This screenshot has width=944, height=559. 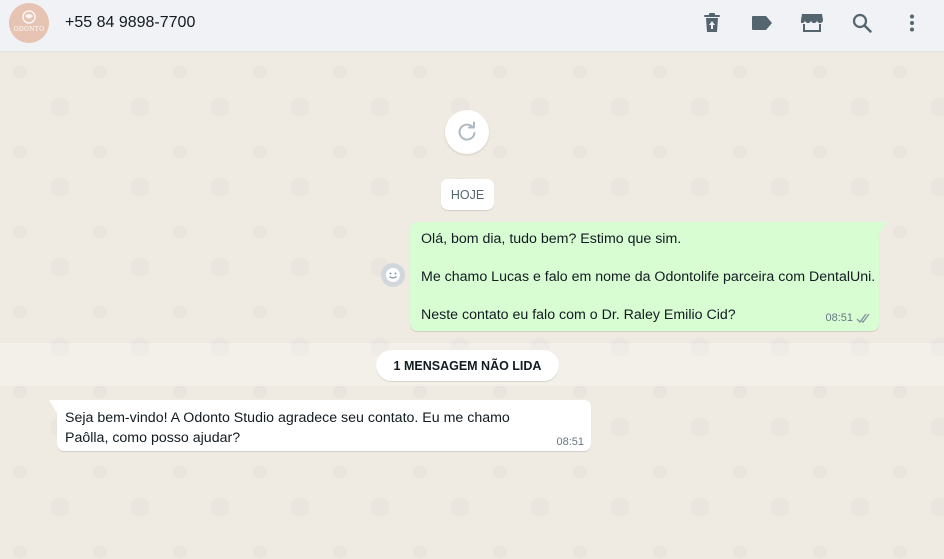 I want to click on menu-icon, so click(x=912, y=23).